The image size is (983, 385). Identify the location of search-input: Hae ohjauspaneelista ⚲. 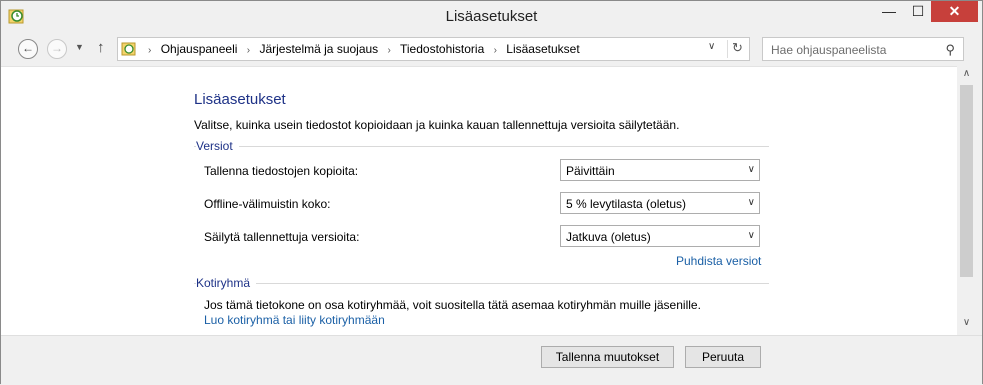
(863, 49).